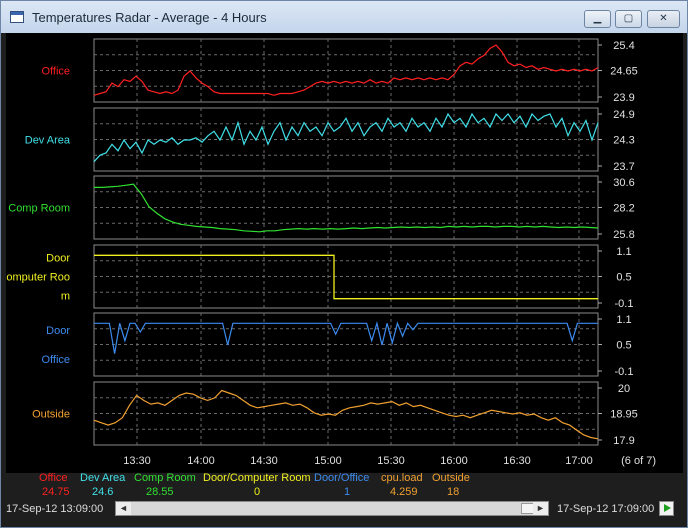 Image resolution: width=688 pixels, height=528 pixels. What do you see at coordinates (454, 461) in the screenshot?
I see `x-tick-label: 16:00` at bounding box center [454, 461].